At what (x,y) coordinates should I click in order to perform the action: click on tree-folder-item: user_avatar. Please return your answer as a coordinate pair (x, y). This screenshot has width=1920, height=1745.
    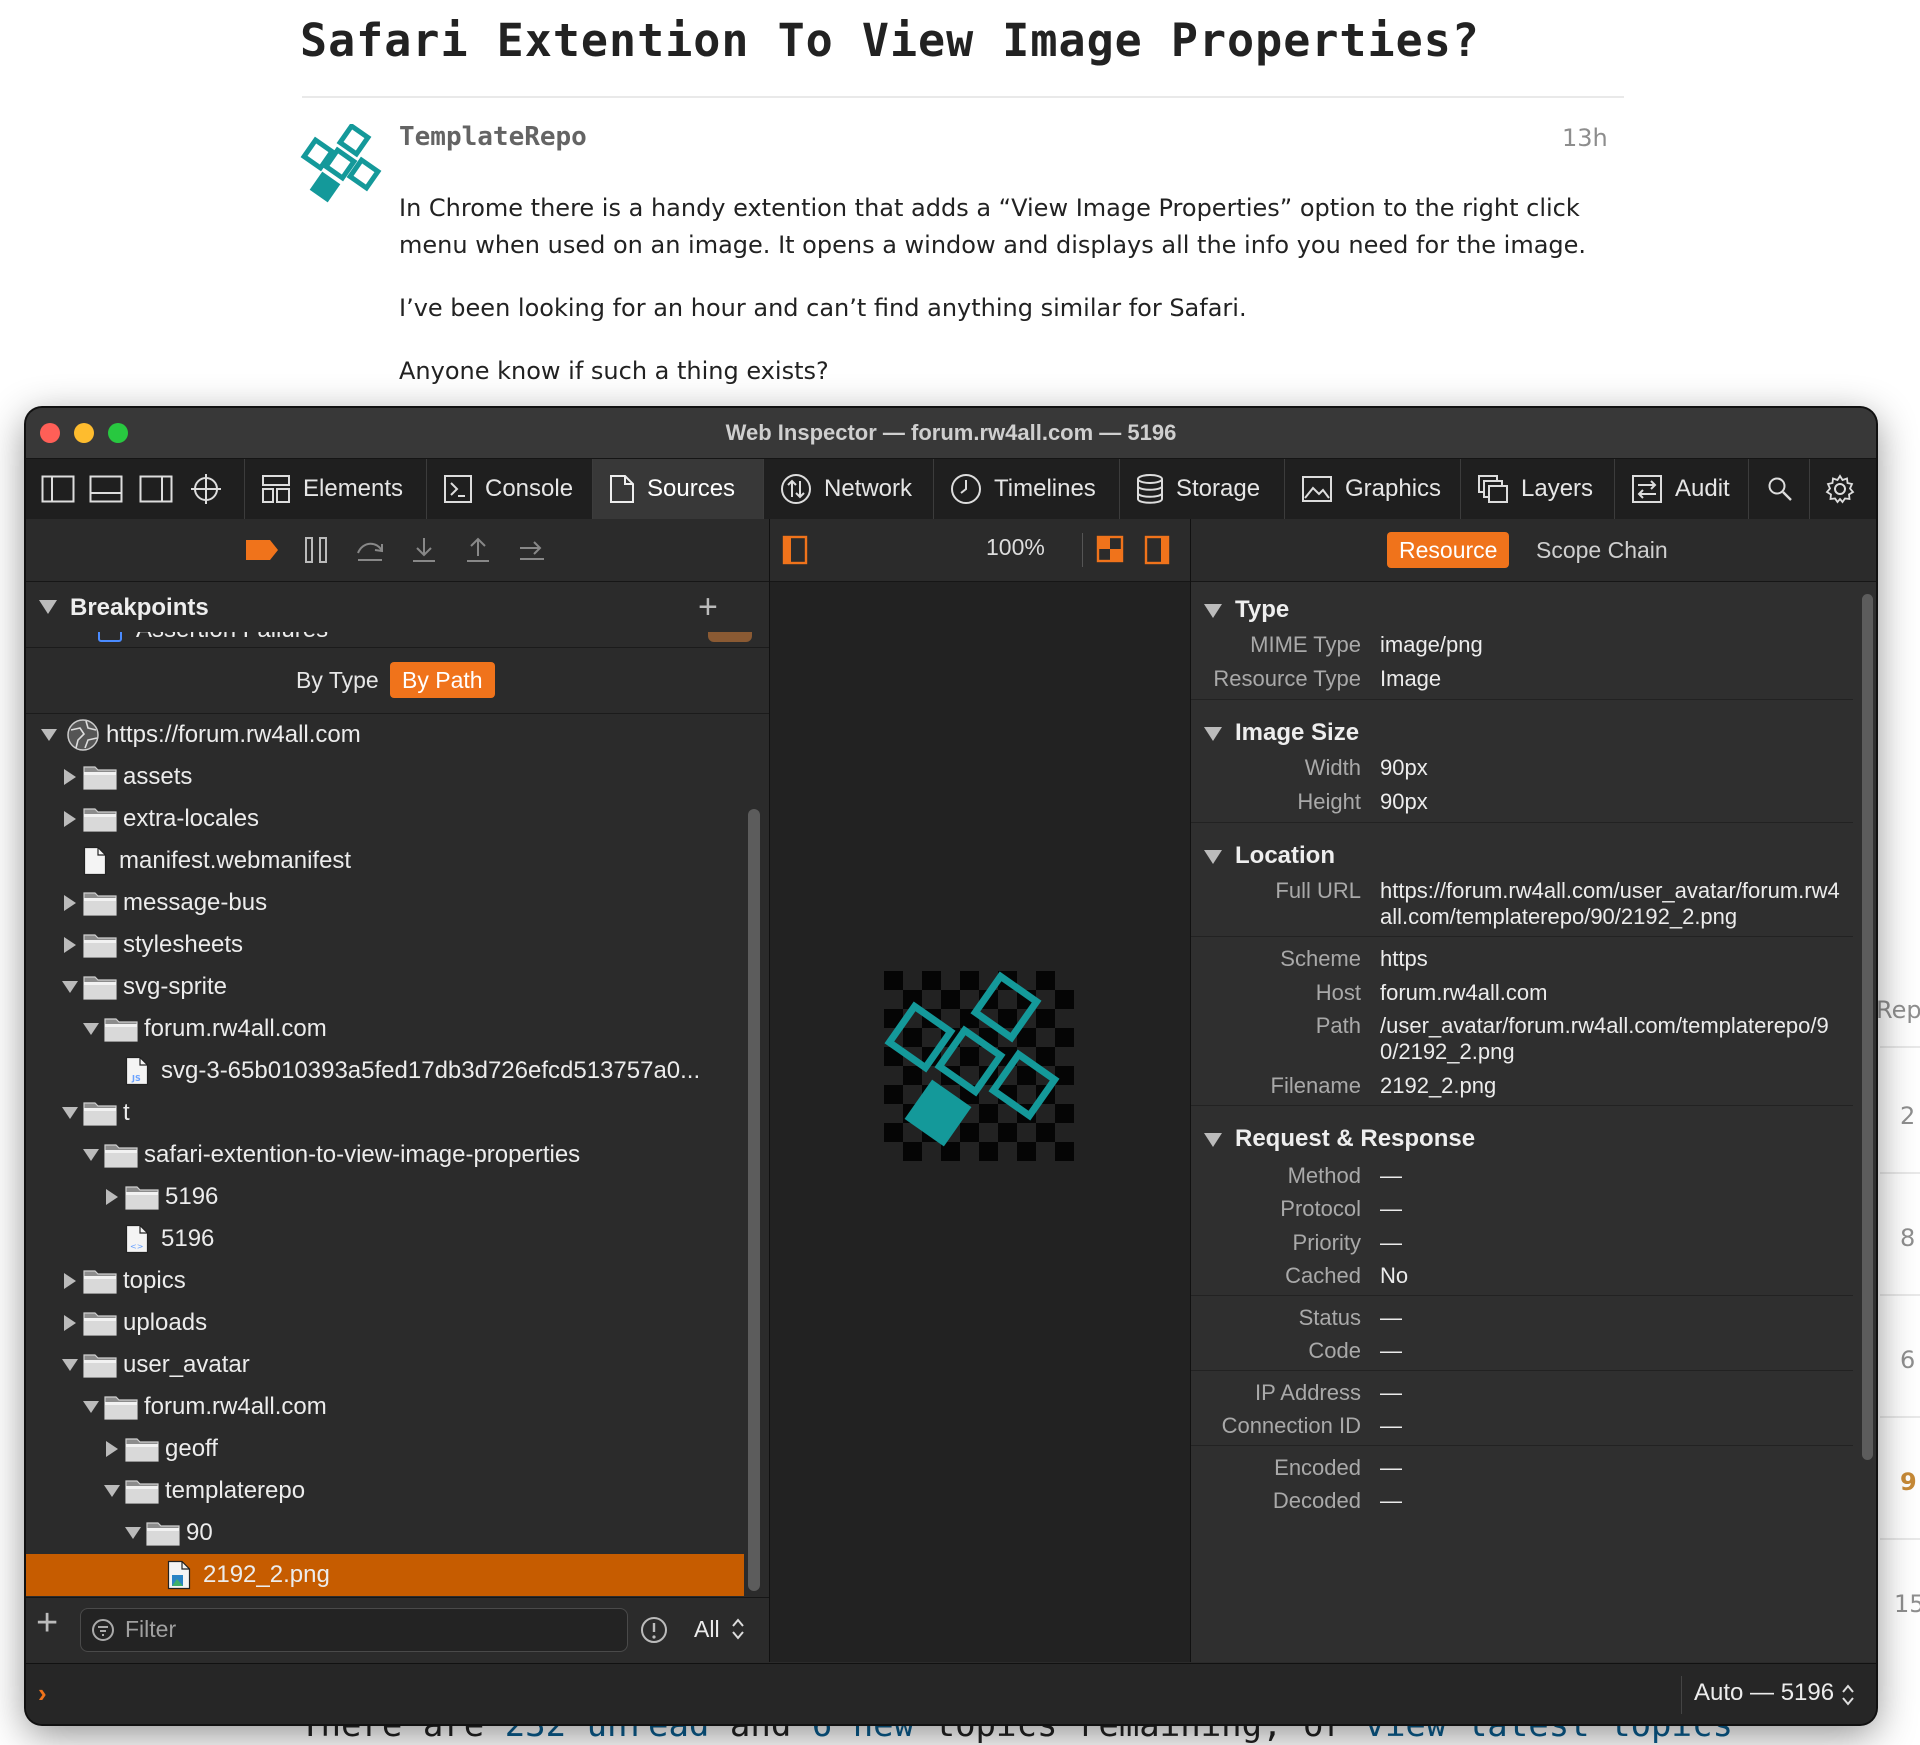
    Looking at the image, I should click on (385, 1365).